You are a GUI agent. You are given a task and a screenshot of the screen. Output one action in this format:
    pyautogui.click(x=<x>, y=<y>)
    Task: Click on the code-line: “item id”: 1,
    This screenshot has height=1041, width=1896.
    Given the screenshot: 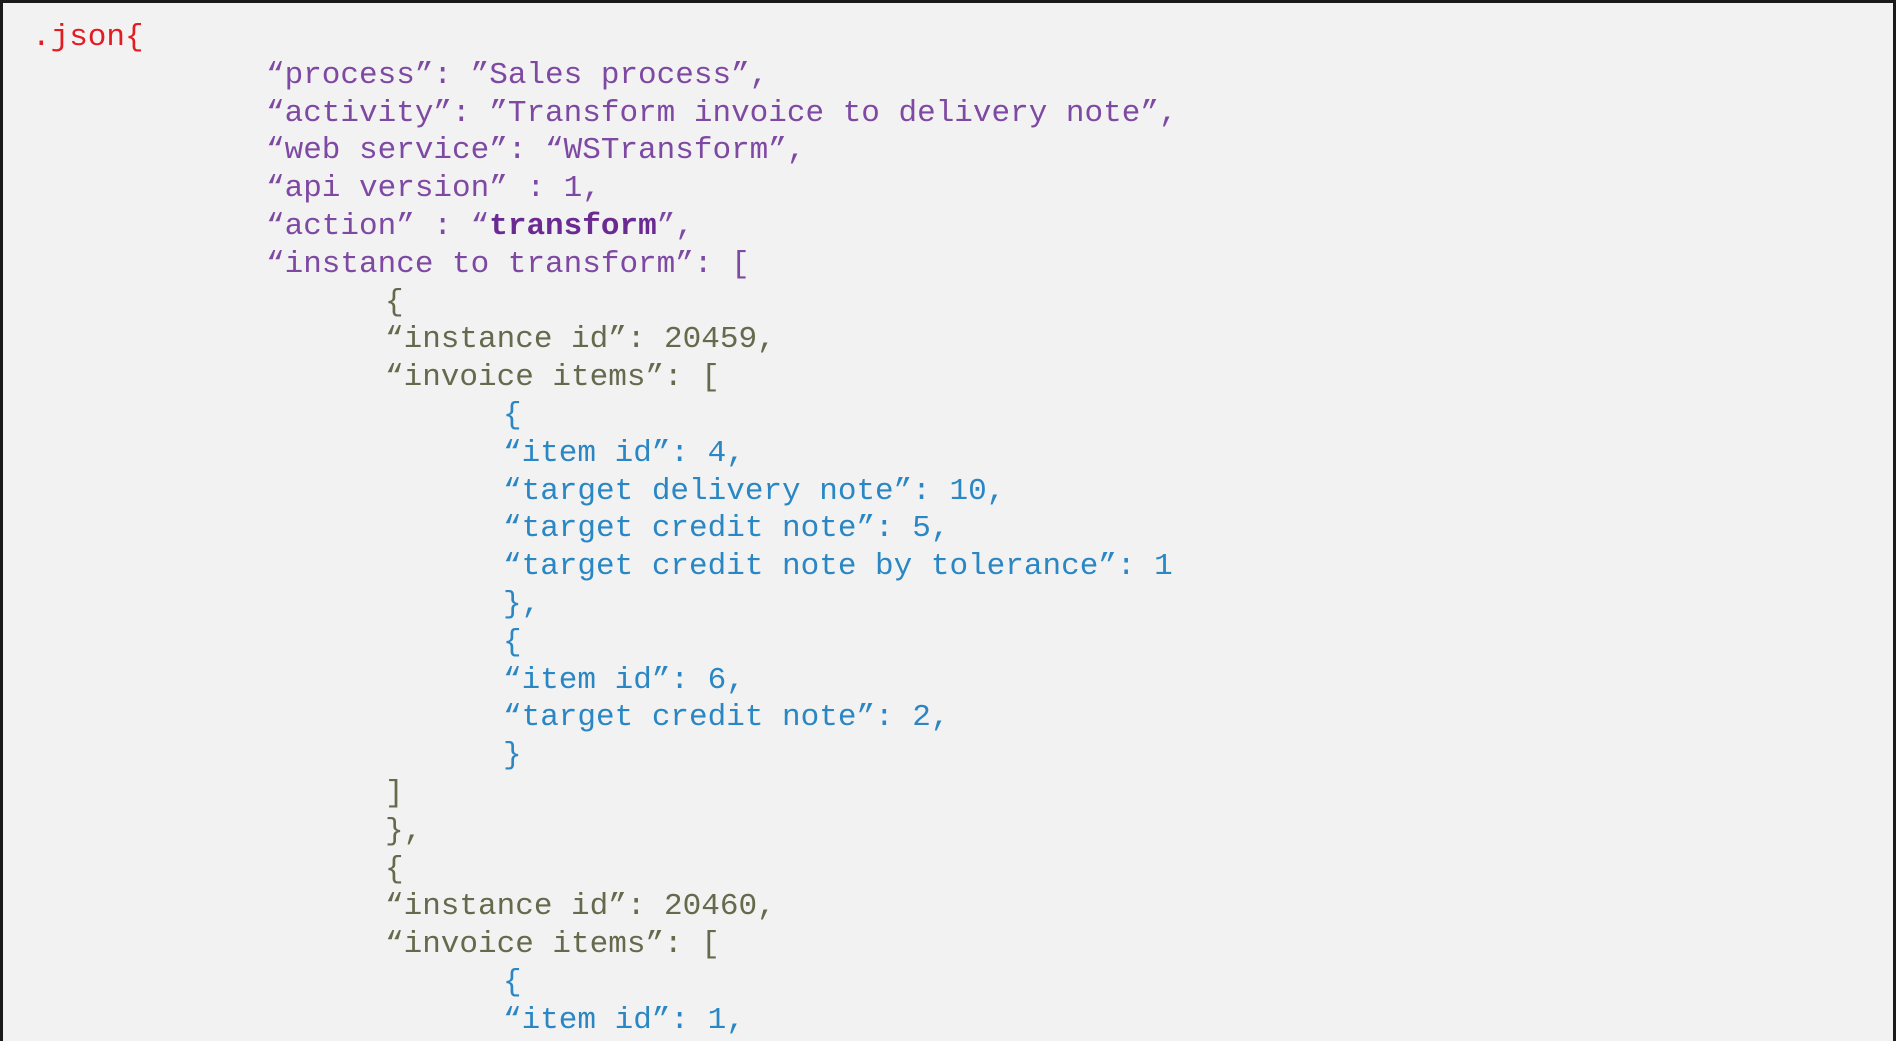 What is the action you would take?
    pyautogui.click(x=624, y=1020)
    